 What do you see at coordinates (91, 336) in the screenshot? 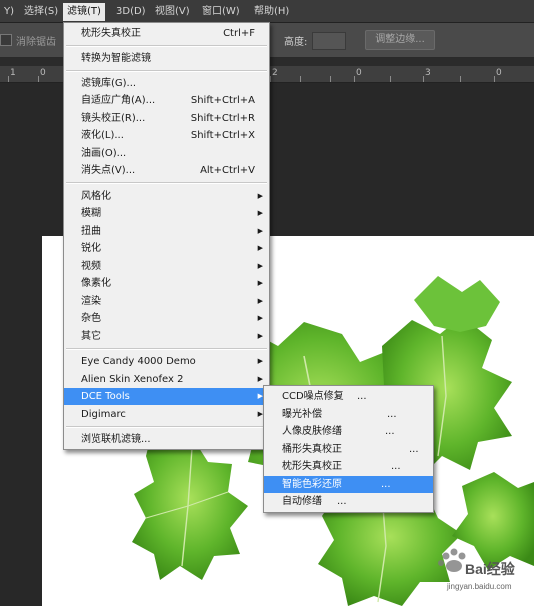
I see `menu-item-label: 其它` at bounding box center [91, 336].